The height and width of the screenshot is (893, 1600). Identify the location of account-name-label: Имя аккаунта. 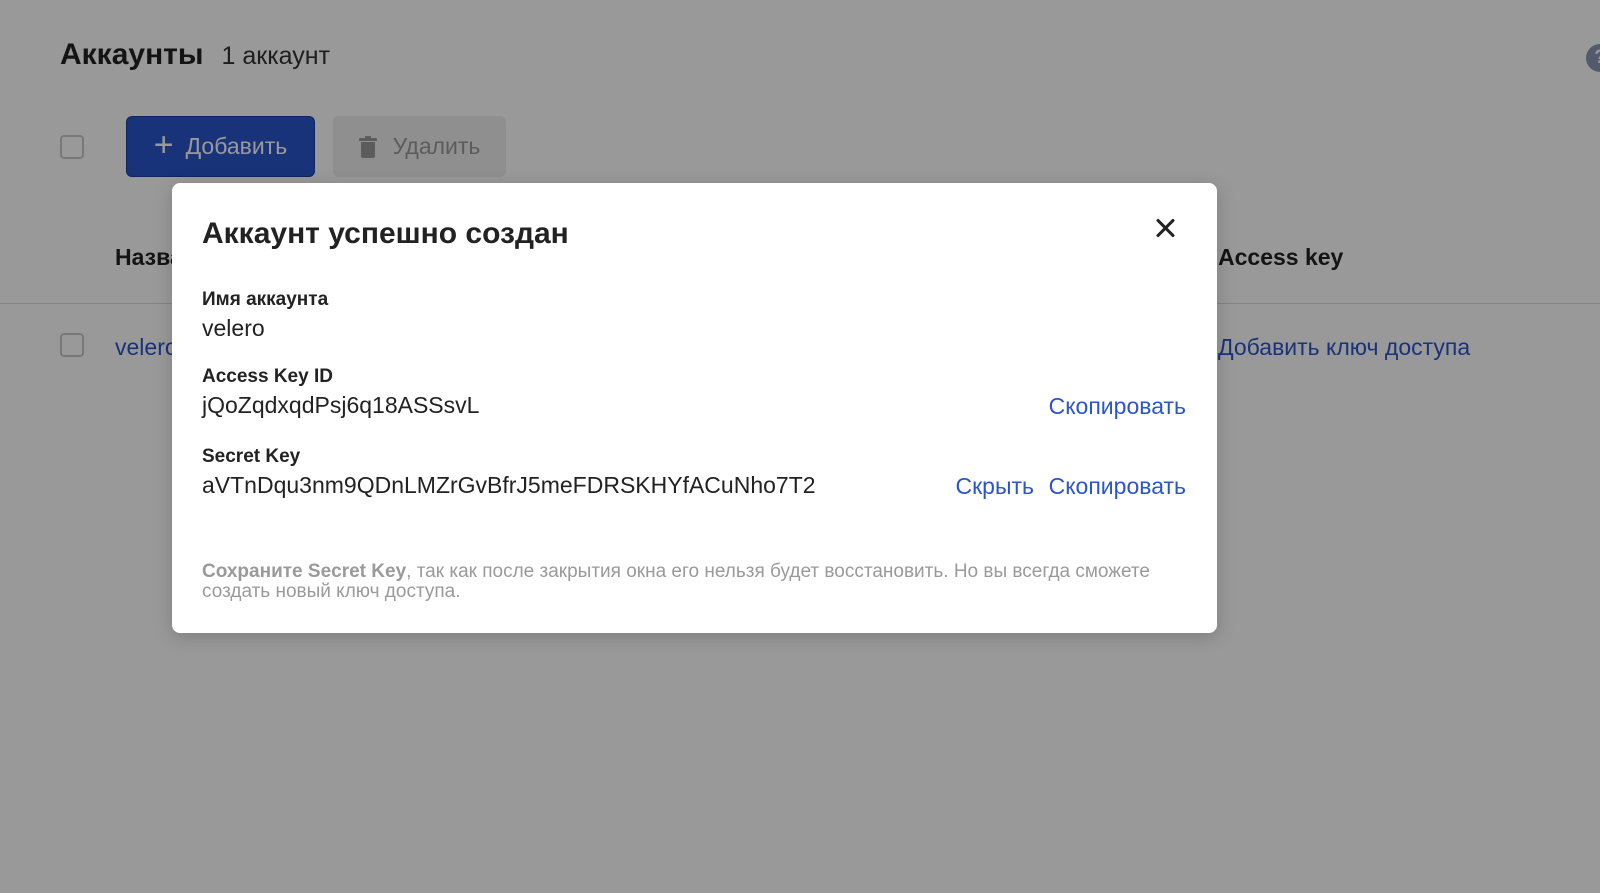
(265, 299).